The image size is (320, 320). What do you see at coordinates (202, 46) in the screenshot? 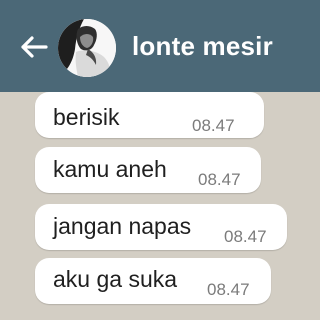
I see `contact-name: lonte mesir` at bounding box center [202, 46].